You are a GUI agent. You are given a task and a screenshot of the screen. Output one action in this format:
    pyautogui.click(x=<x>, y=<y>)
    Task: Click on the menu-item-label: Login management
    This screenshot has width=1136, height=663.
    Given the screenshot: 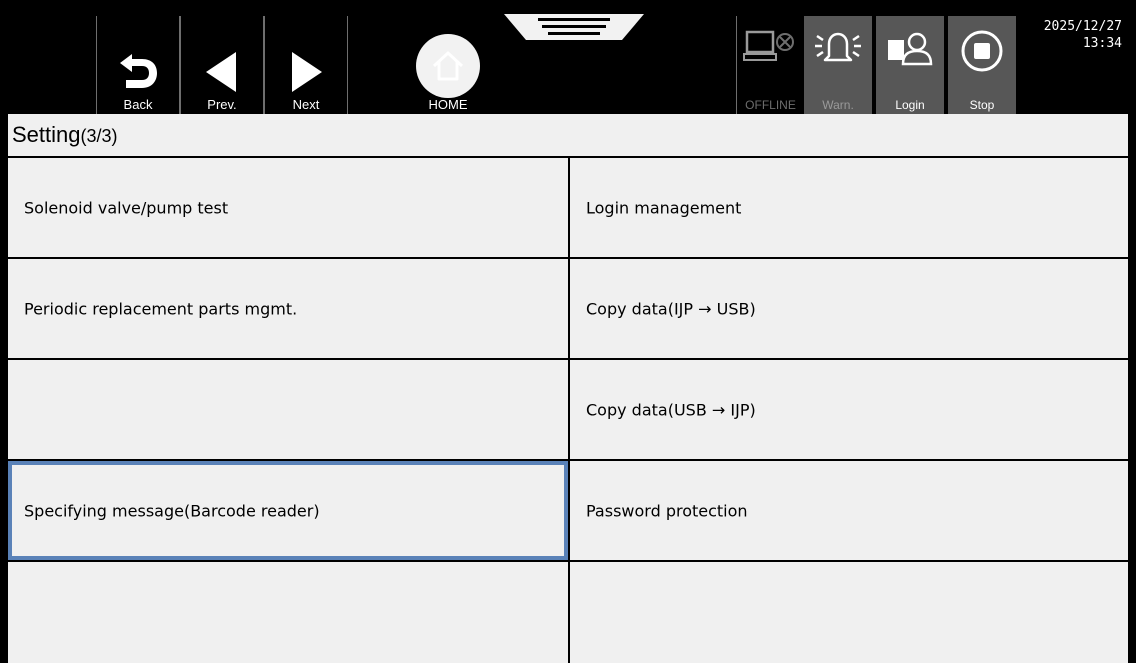 What is the action you would take?
    pyautogui.click(x=664, y=207)
    